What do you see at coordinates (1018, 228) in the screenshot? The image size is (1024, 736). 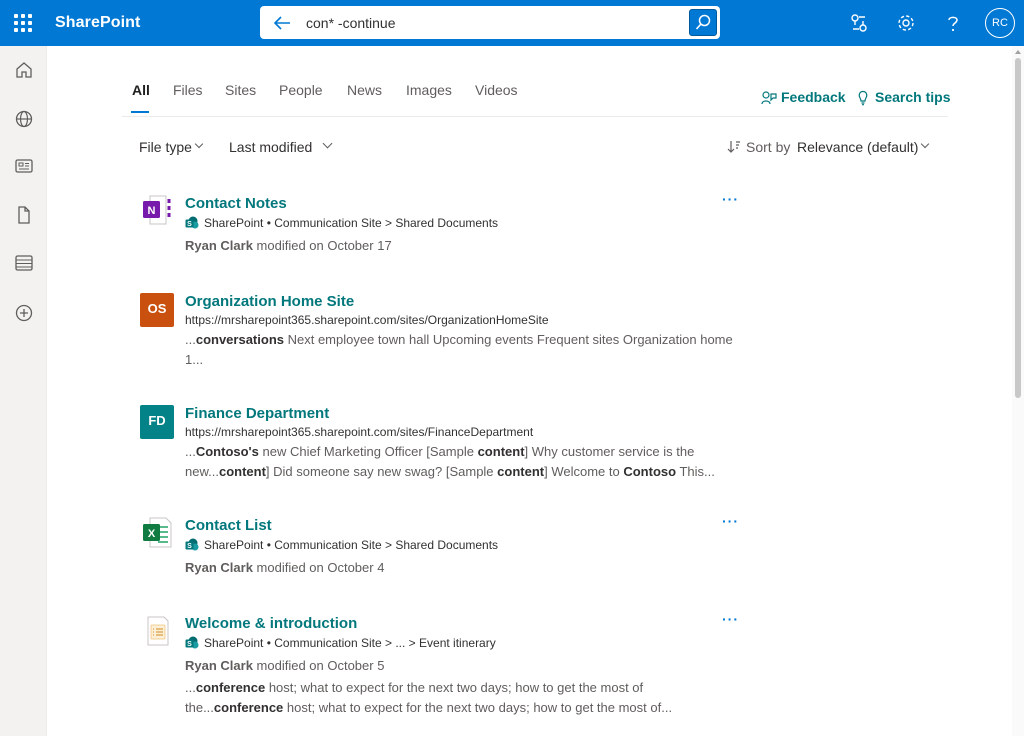 I see `scrollbar-thumb` at bounding box center [1018, 228].